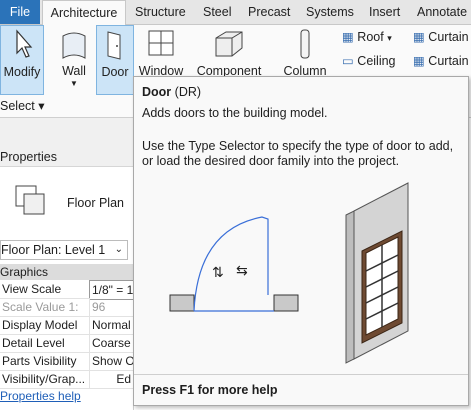  What do you see at coordinates (66, 157) in the screenshot?
I see `properties-title: Properties` at bounding box center [66, 157].